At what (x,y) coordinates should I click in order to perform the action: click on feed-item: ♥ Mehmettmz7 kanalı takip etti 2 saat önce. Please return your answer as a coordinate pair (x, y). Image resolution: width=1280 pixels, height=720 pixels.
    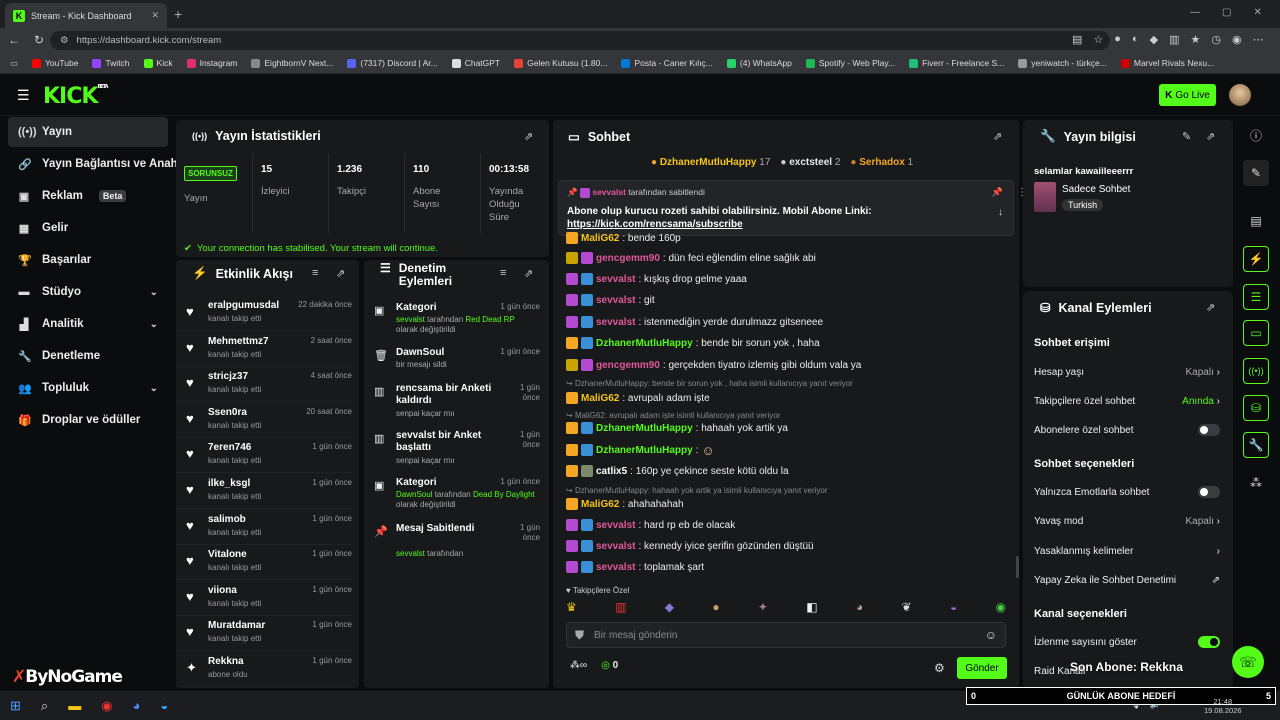
    Looking at the image, I should click on (264, 349).